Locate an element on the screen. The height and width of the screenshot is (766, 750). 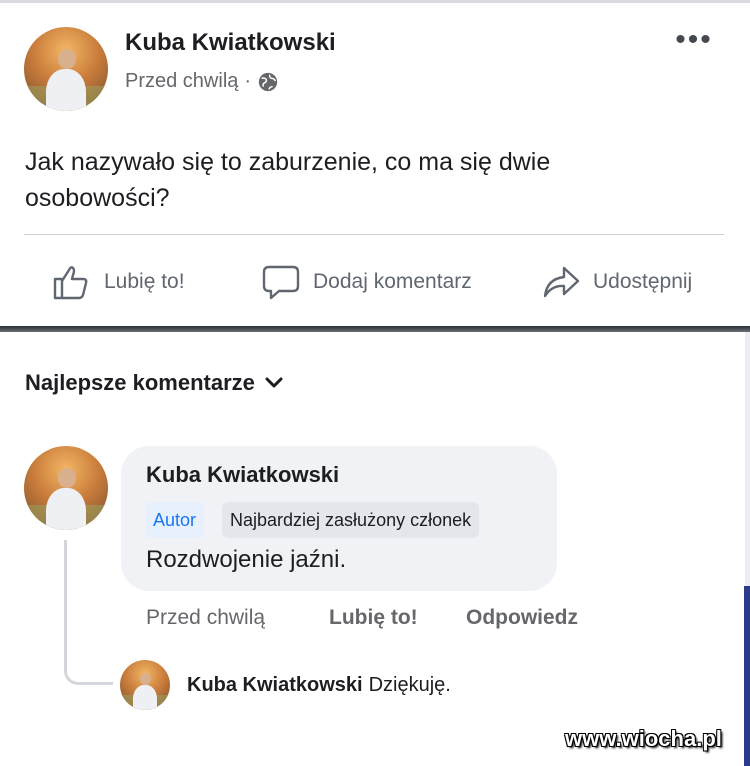
comment-icon is located at coordinates (281, 282).